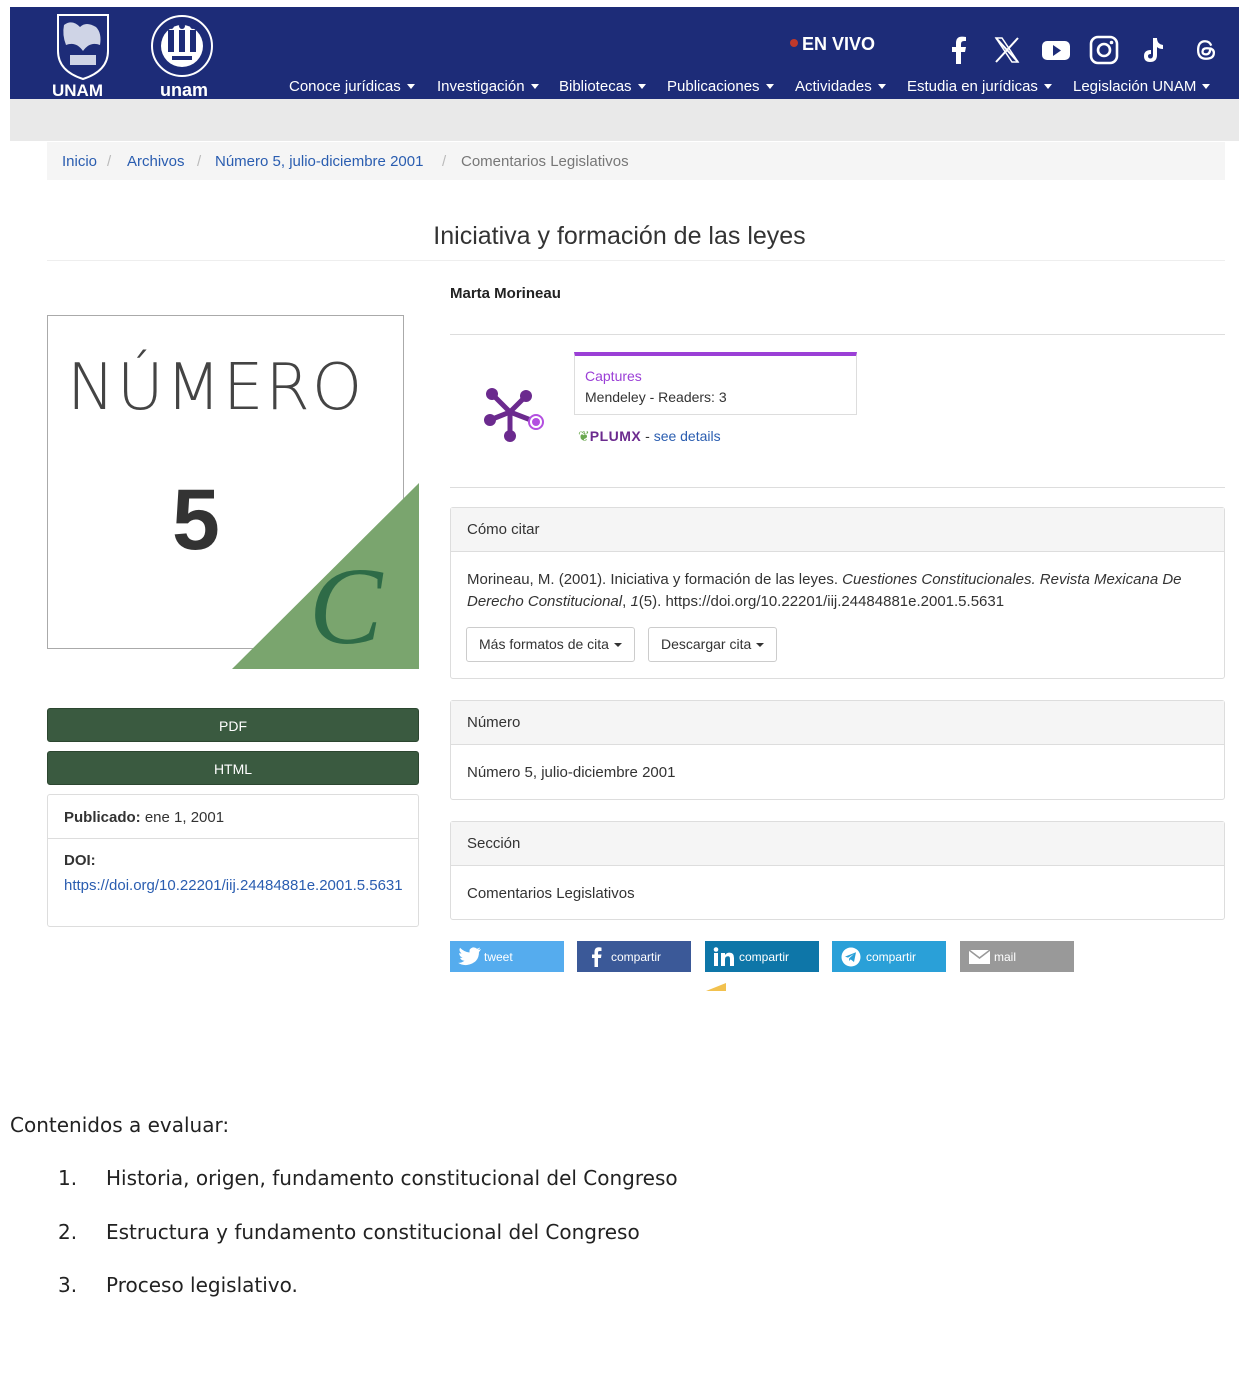  Describe the element at coordinates (481, 86) in the screenshot. I see `nav-label: Investigación` at that location.